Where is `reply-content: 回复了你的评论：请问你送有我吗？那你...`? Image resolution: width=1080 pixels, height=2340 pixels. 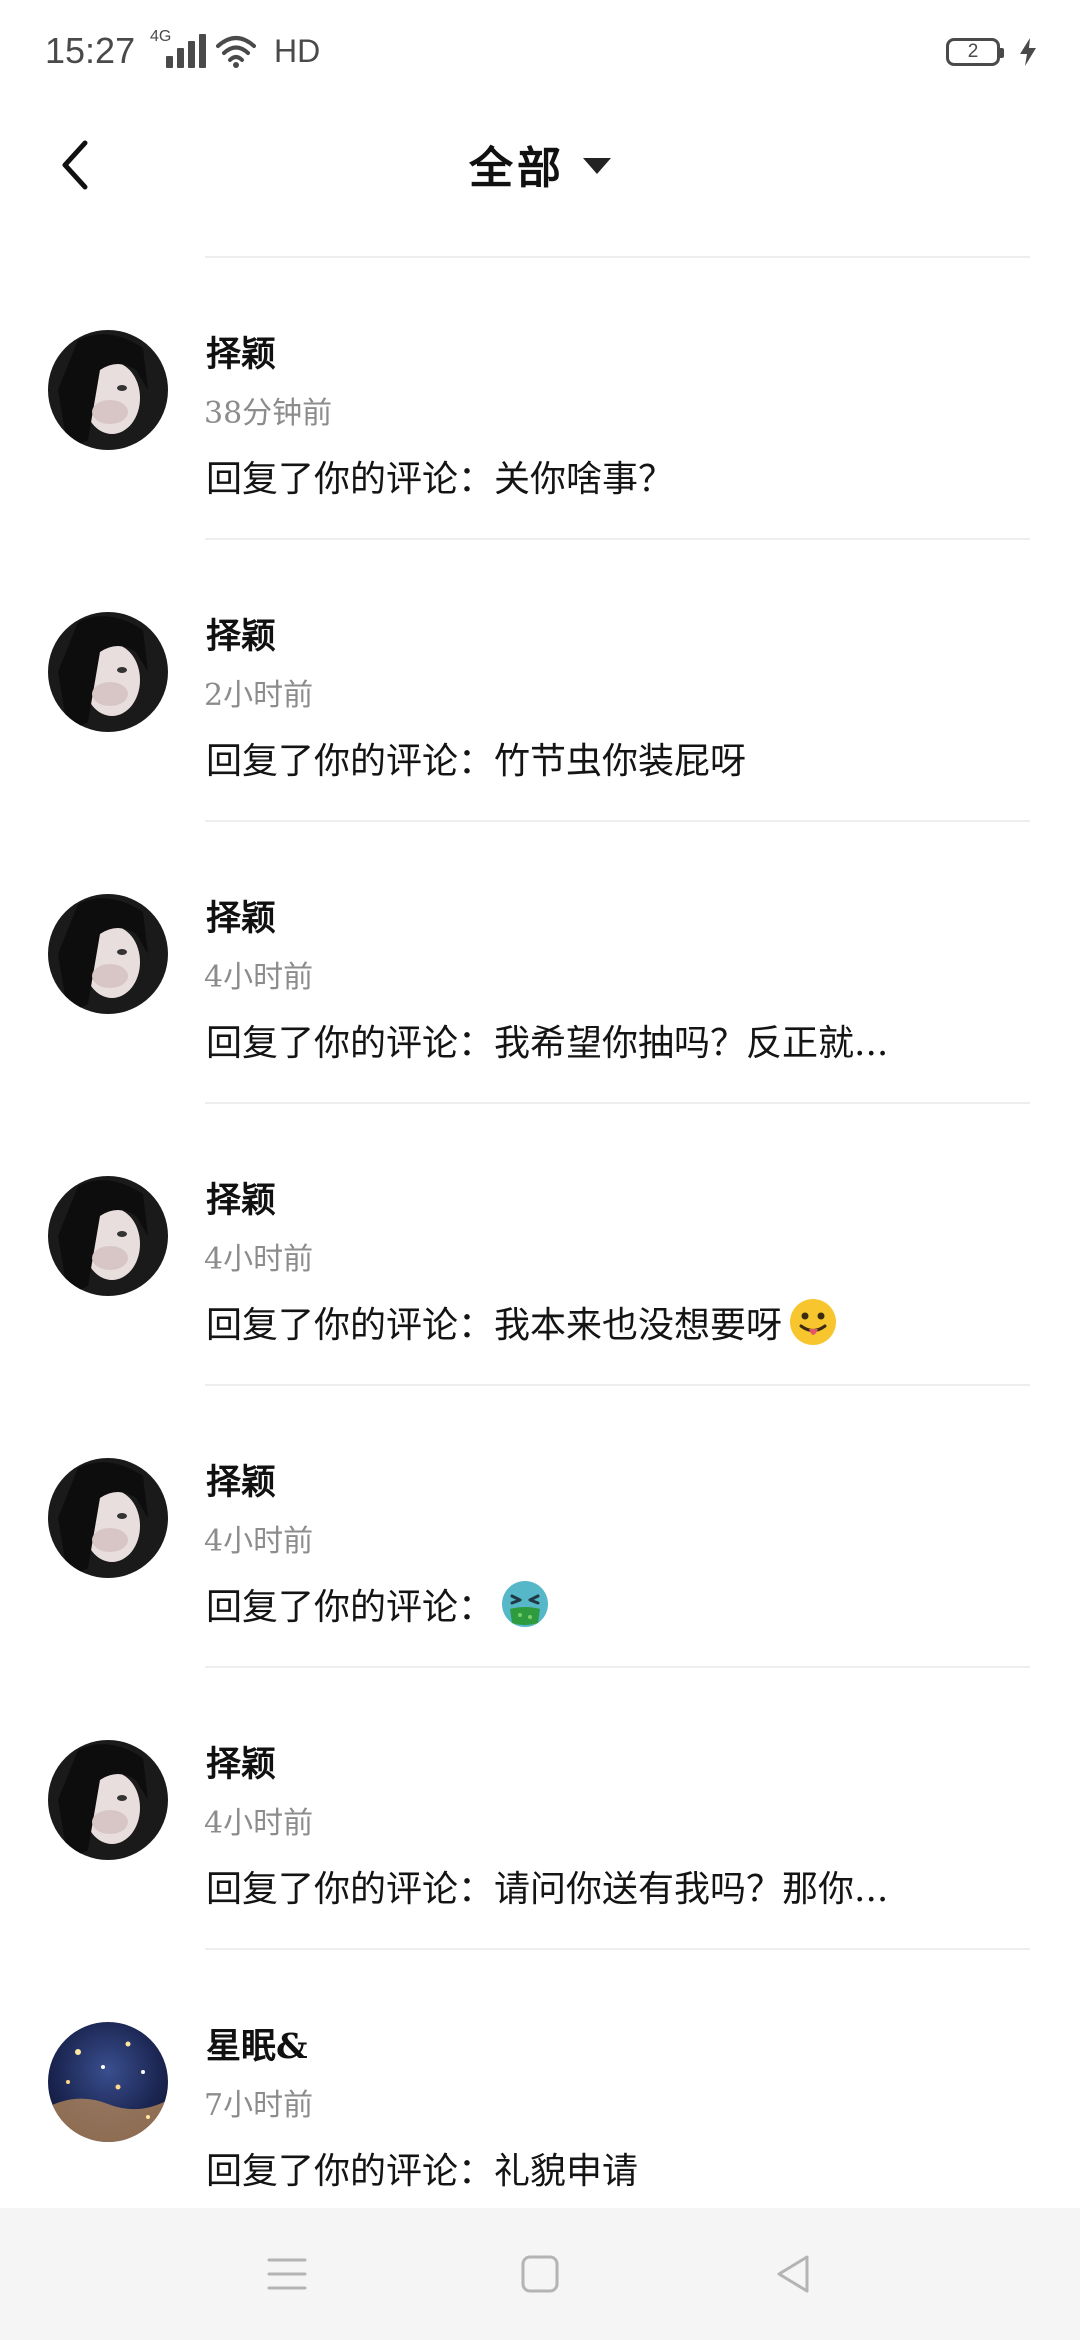
reply-content: 回复了你的评论：请问你送有我吗？那你... is located at coordinates (547, 1889).